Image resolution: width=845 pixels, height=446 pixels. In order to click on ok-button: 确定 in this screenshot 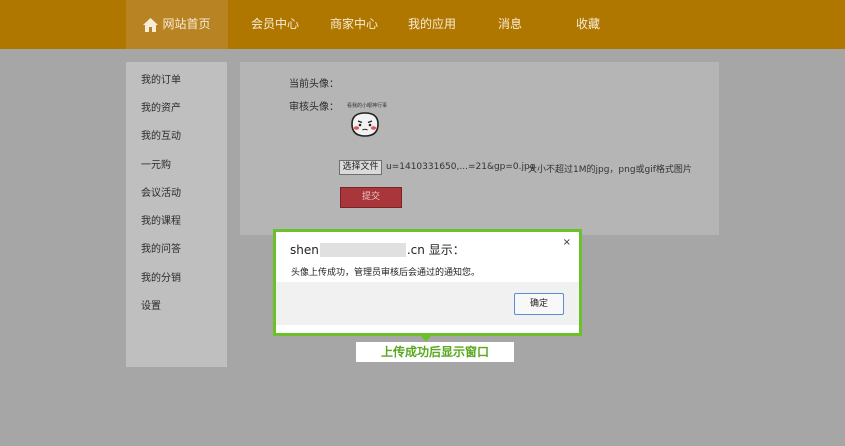, I will do `click(539, 304)`.